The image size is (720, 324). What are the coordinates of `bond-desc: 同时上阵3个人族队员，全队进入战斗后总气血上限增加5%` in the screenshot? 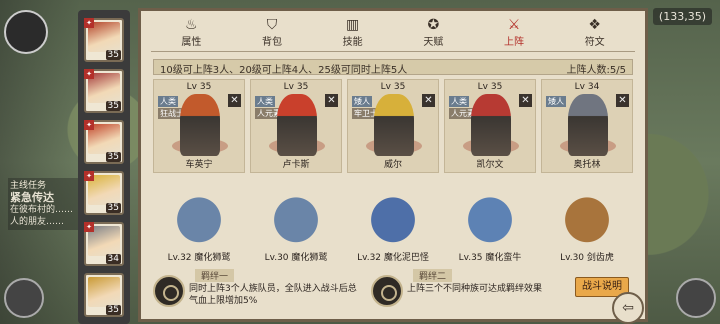 It's located at (273, 295).